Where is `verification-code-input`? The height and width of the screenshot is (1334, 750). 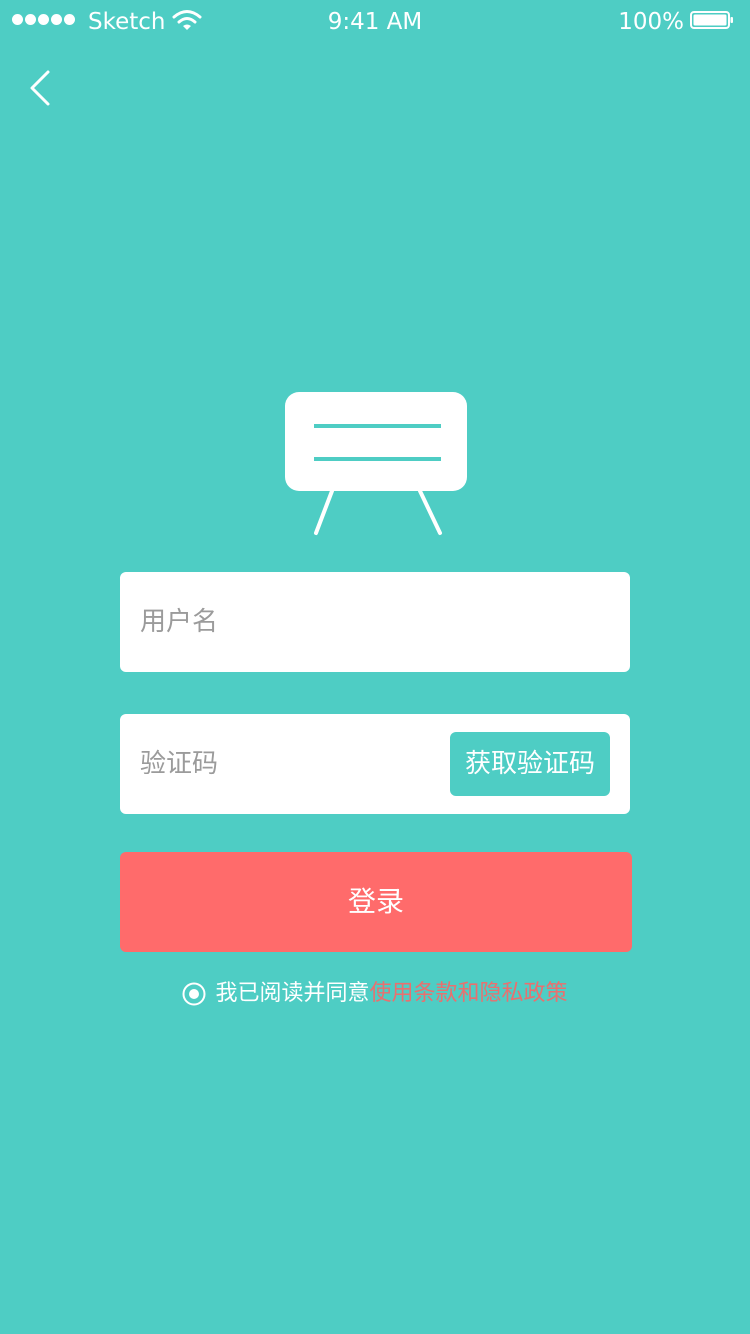 verification-code-input is located at coordinates (290, 764).